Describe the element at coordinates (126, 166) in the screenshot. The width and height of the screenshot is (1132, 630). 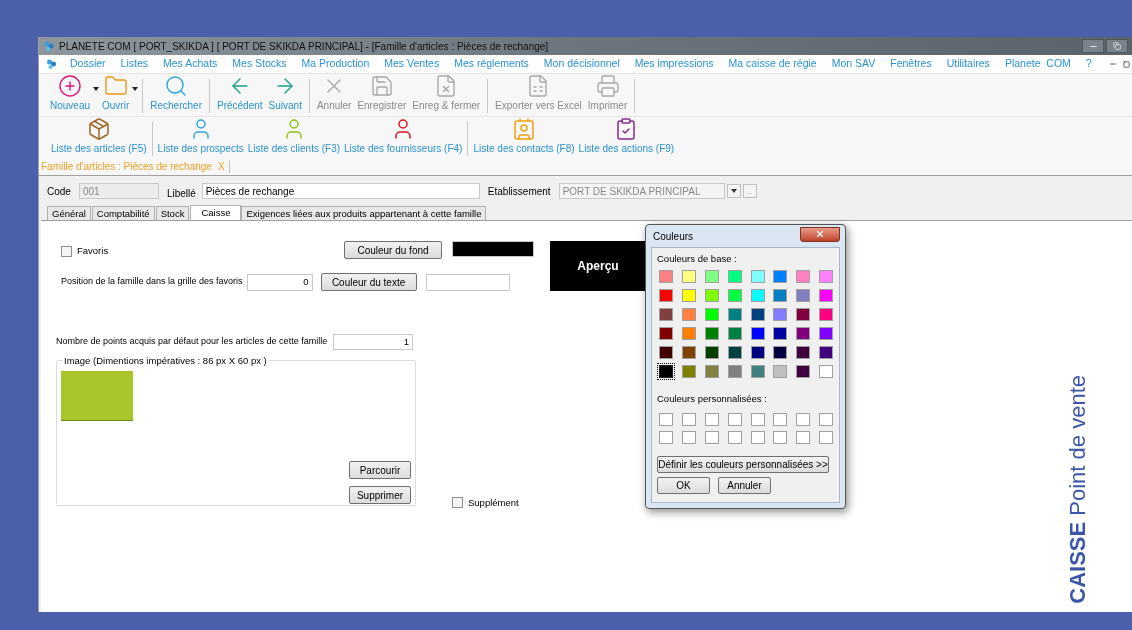
I see `document-tab: Famille d'articles : Pièces de rechange` at that location.